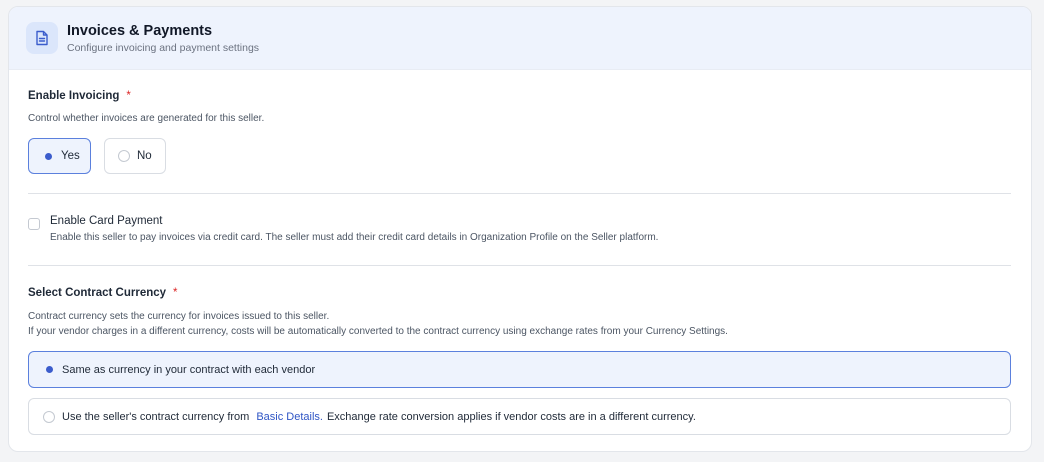 The width and height of the screenshot is (1044, 462). I want to click on contract-currency-label: Select Contract Currency *, so click(103, 293).